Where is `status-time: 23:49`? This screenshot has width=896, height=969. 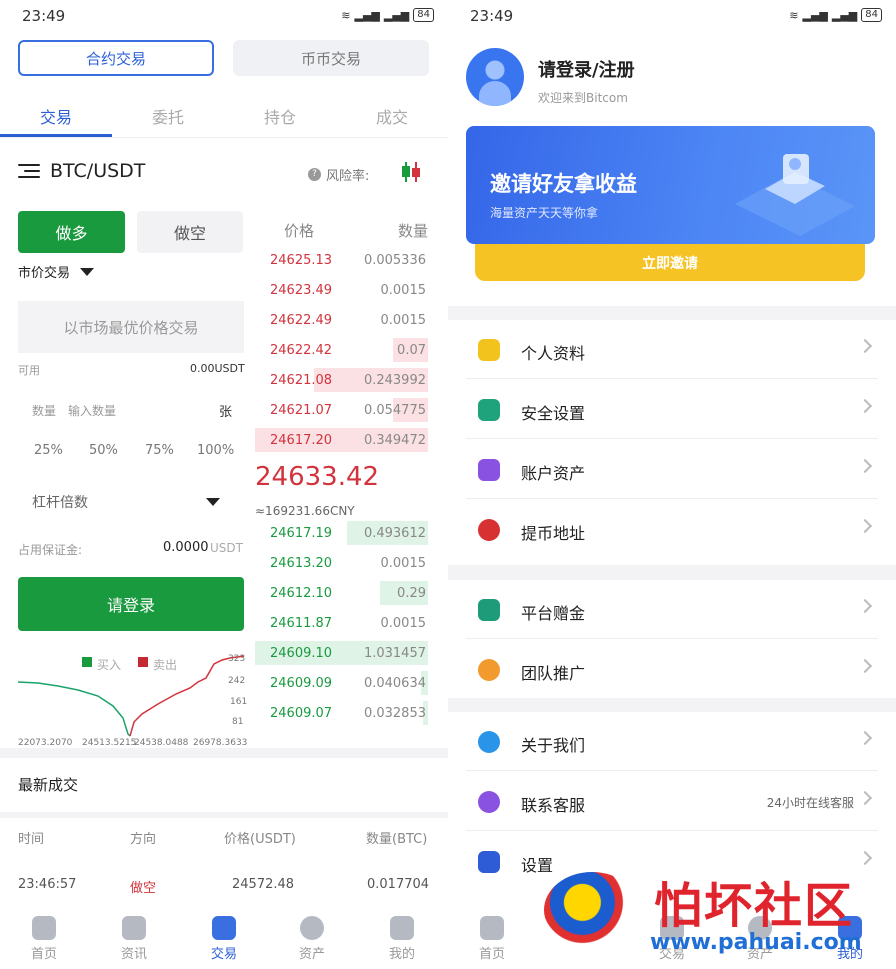 status-time: 23:49 is located at coordinates (44, 16).